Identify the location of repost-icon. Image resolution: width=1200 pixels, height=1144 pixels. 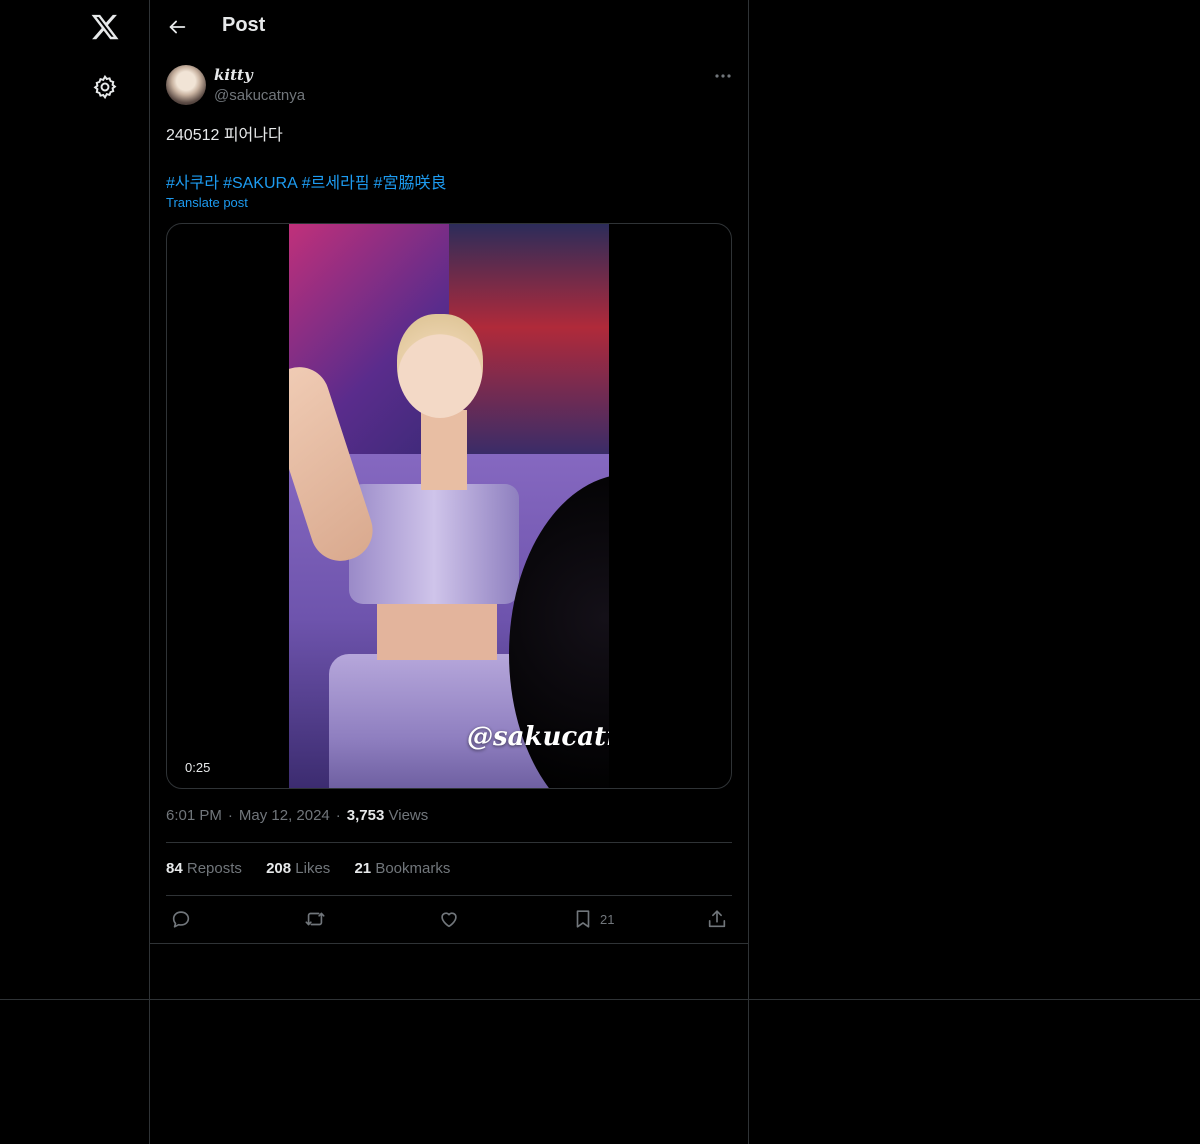
(315, 919).